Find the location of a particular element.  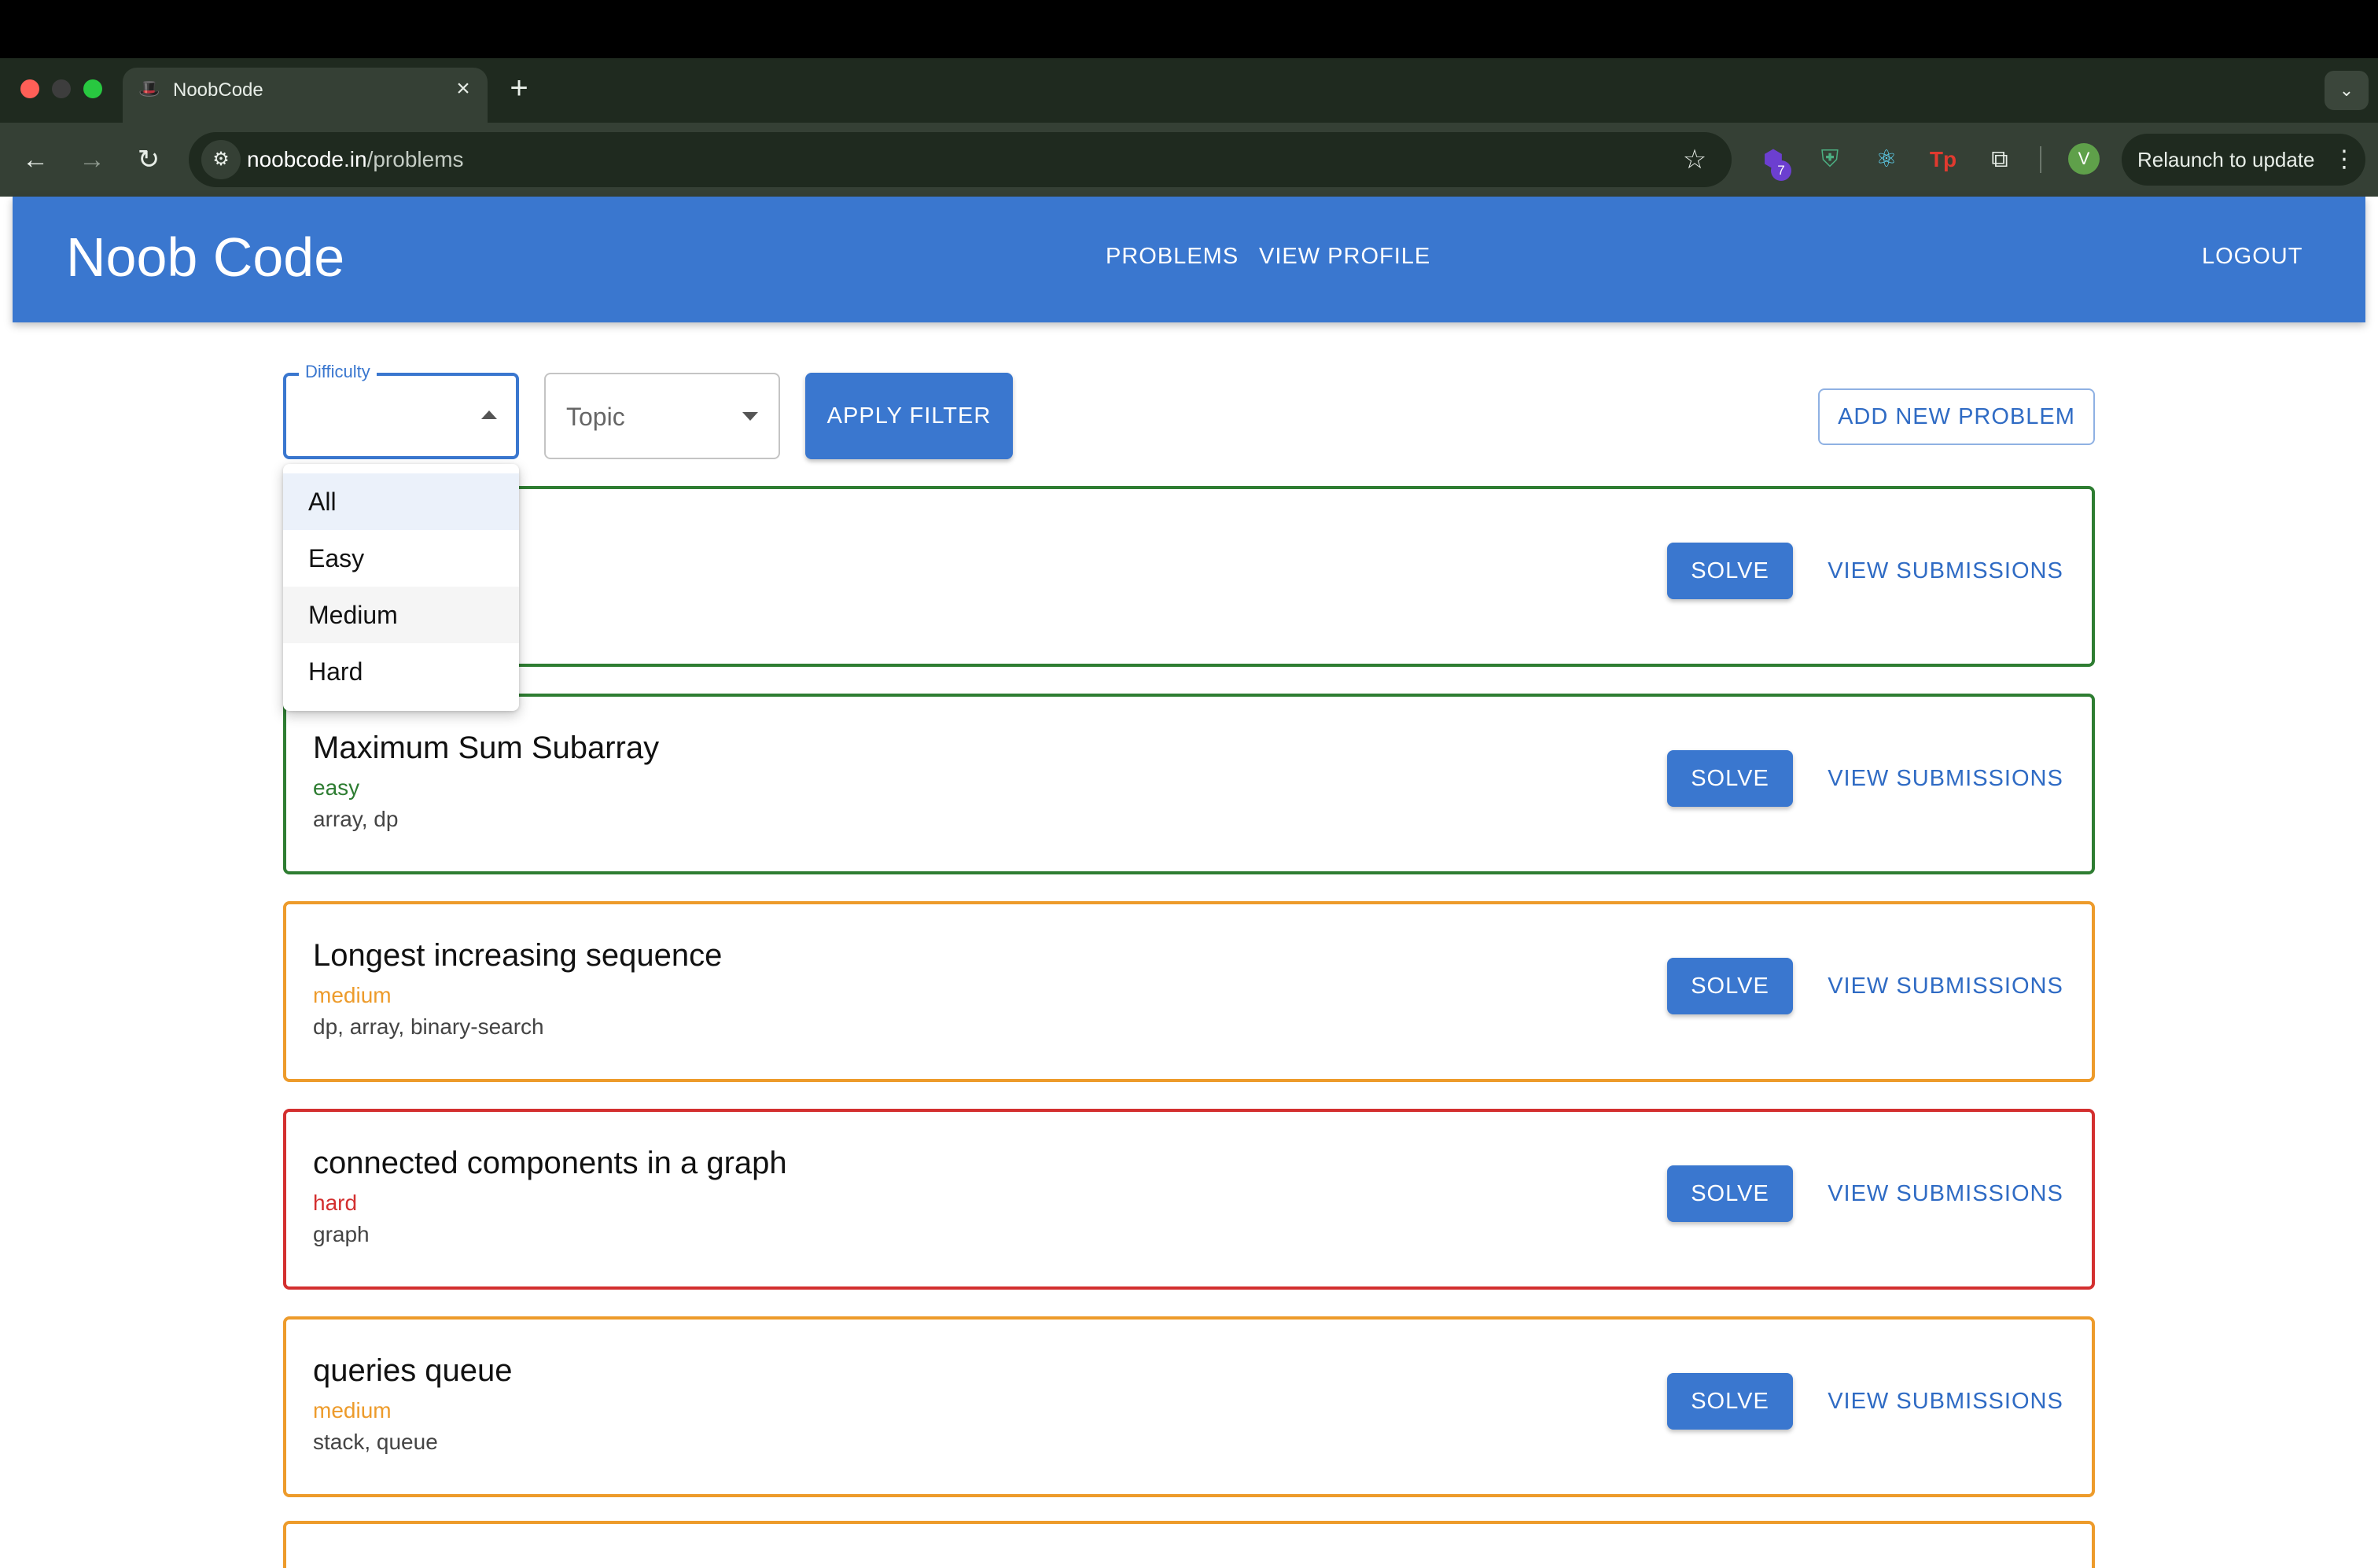

profile-avatar: V is located at coordinates (2084, 159).